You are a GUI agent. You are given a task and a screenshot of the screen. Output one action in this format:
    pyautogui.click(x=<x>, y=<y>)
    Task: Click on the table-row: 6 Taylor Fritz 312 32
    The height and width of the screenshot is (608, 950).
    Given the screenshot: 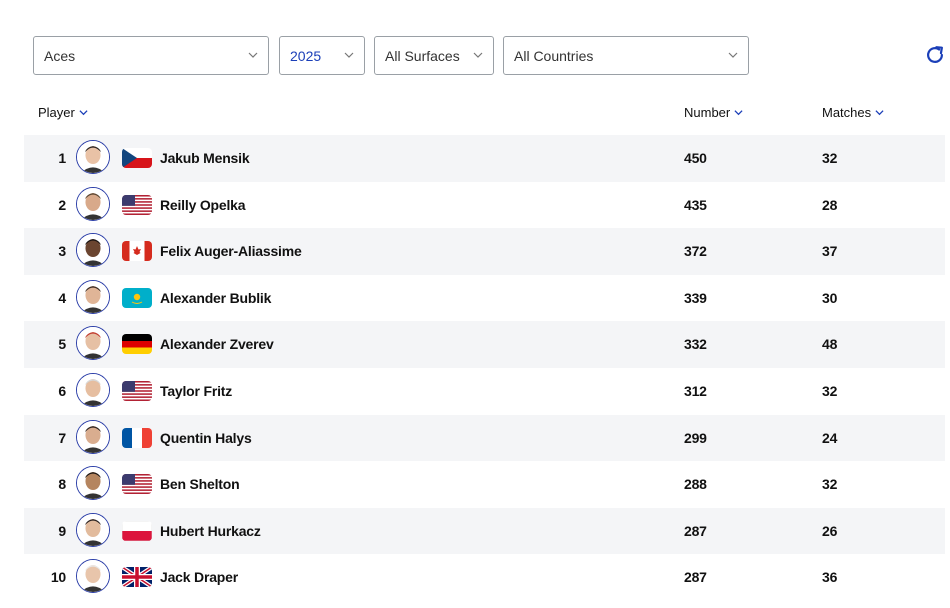 What is the action you would take?
    pyautogui.click(x=484, y=391)
    